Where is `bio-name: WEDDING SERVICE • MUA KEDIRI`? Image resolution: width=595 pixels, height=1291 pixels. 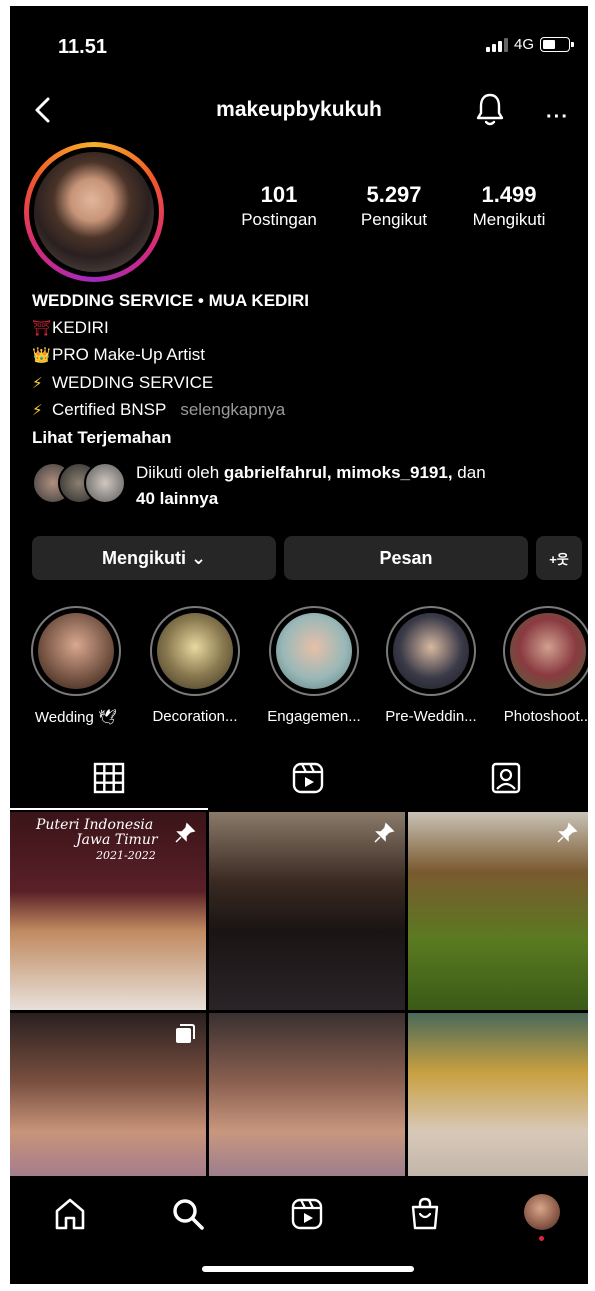 bio-name: WEDDING SERVICE • MUA KEDIRI is located at coordinates (171, 300).